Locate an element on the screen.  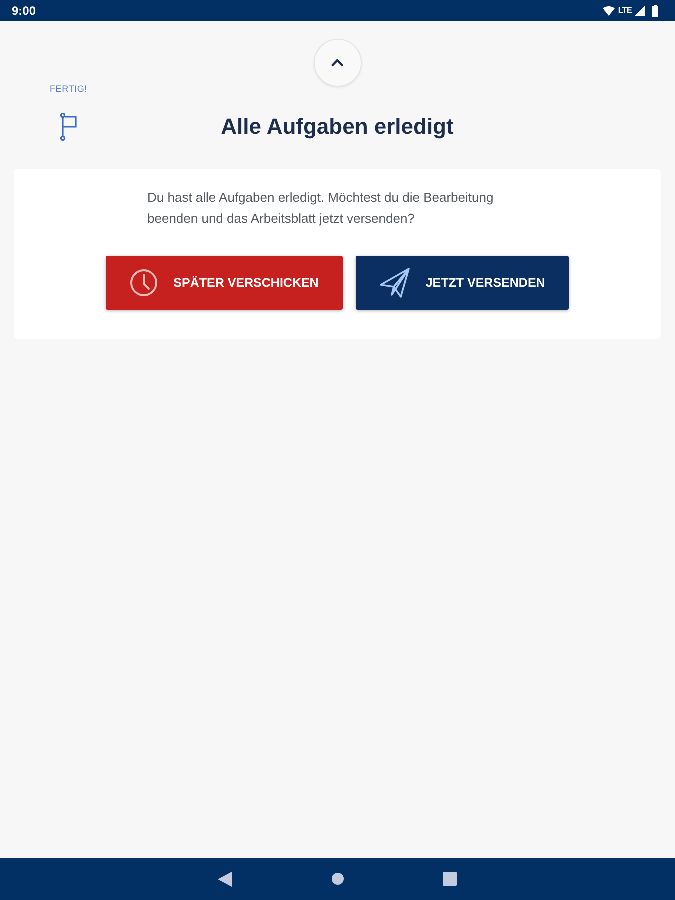
message-text: Du hast alle Aufgaben erledigt. Möchtest du die Bearbeitung beenden und das Arbeitsblatt jetzt versenden? is located at coordinates (321, 208).